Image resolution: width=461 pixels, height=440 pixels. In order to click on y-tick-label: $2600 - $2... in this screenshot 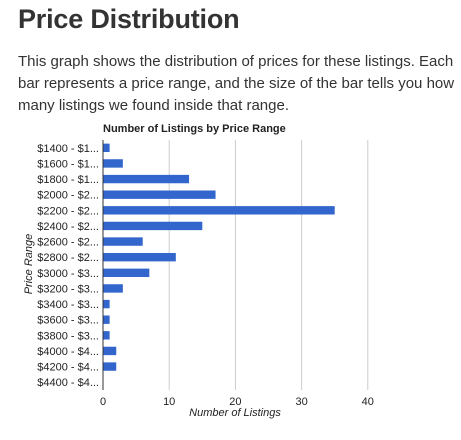, I will do `click(68, 243)`.